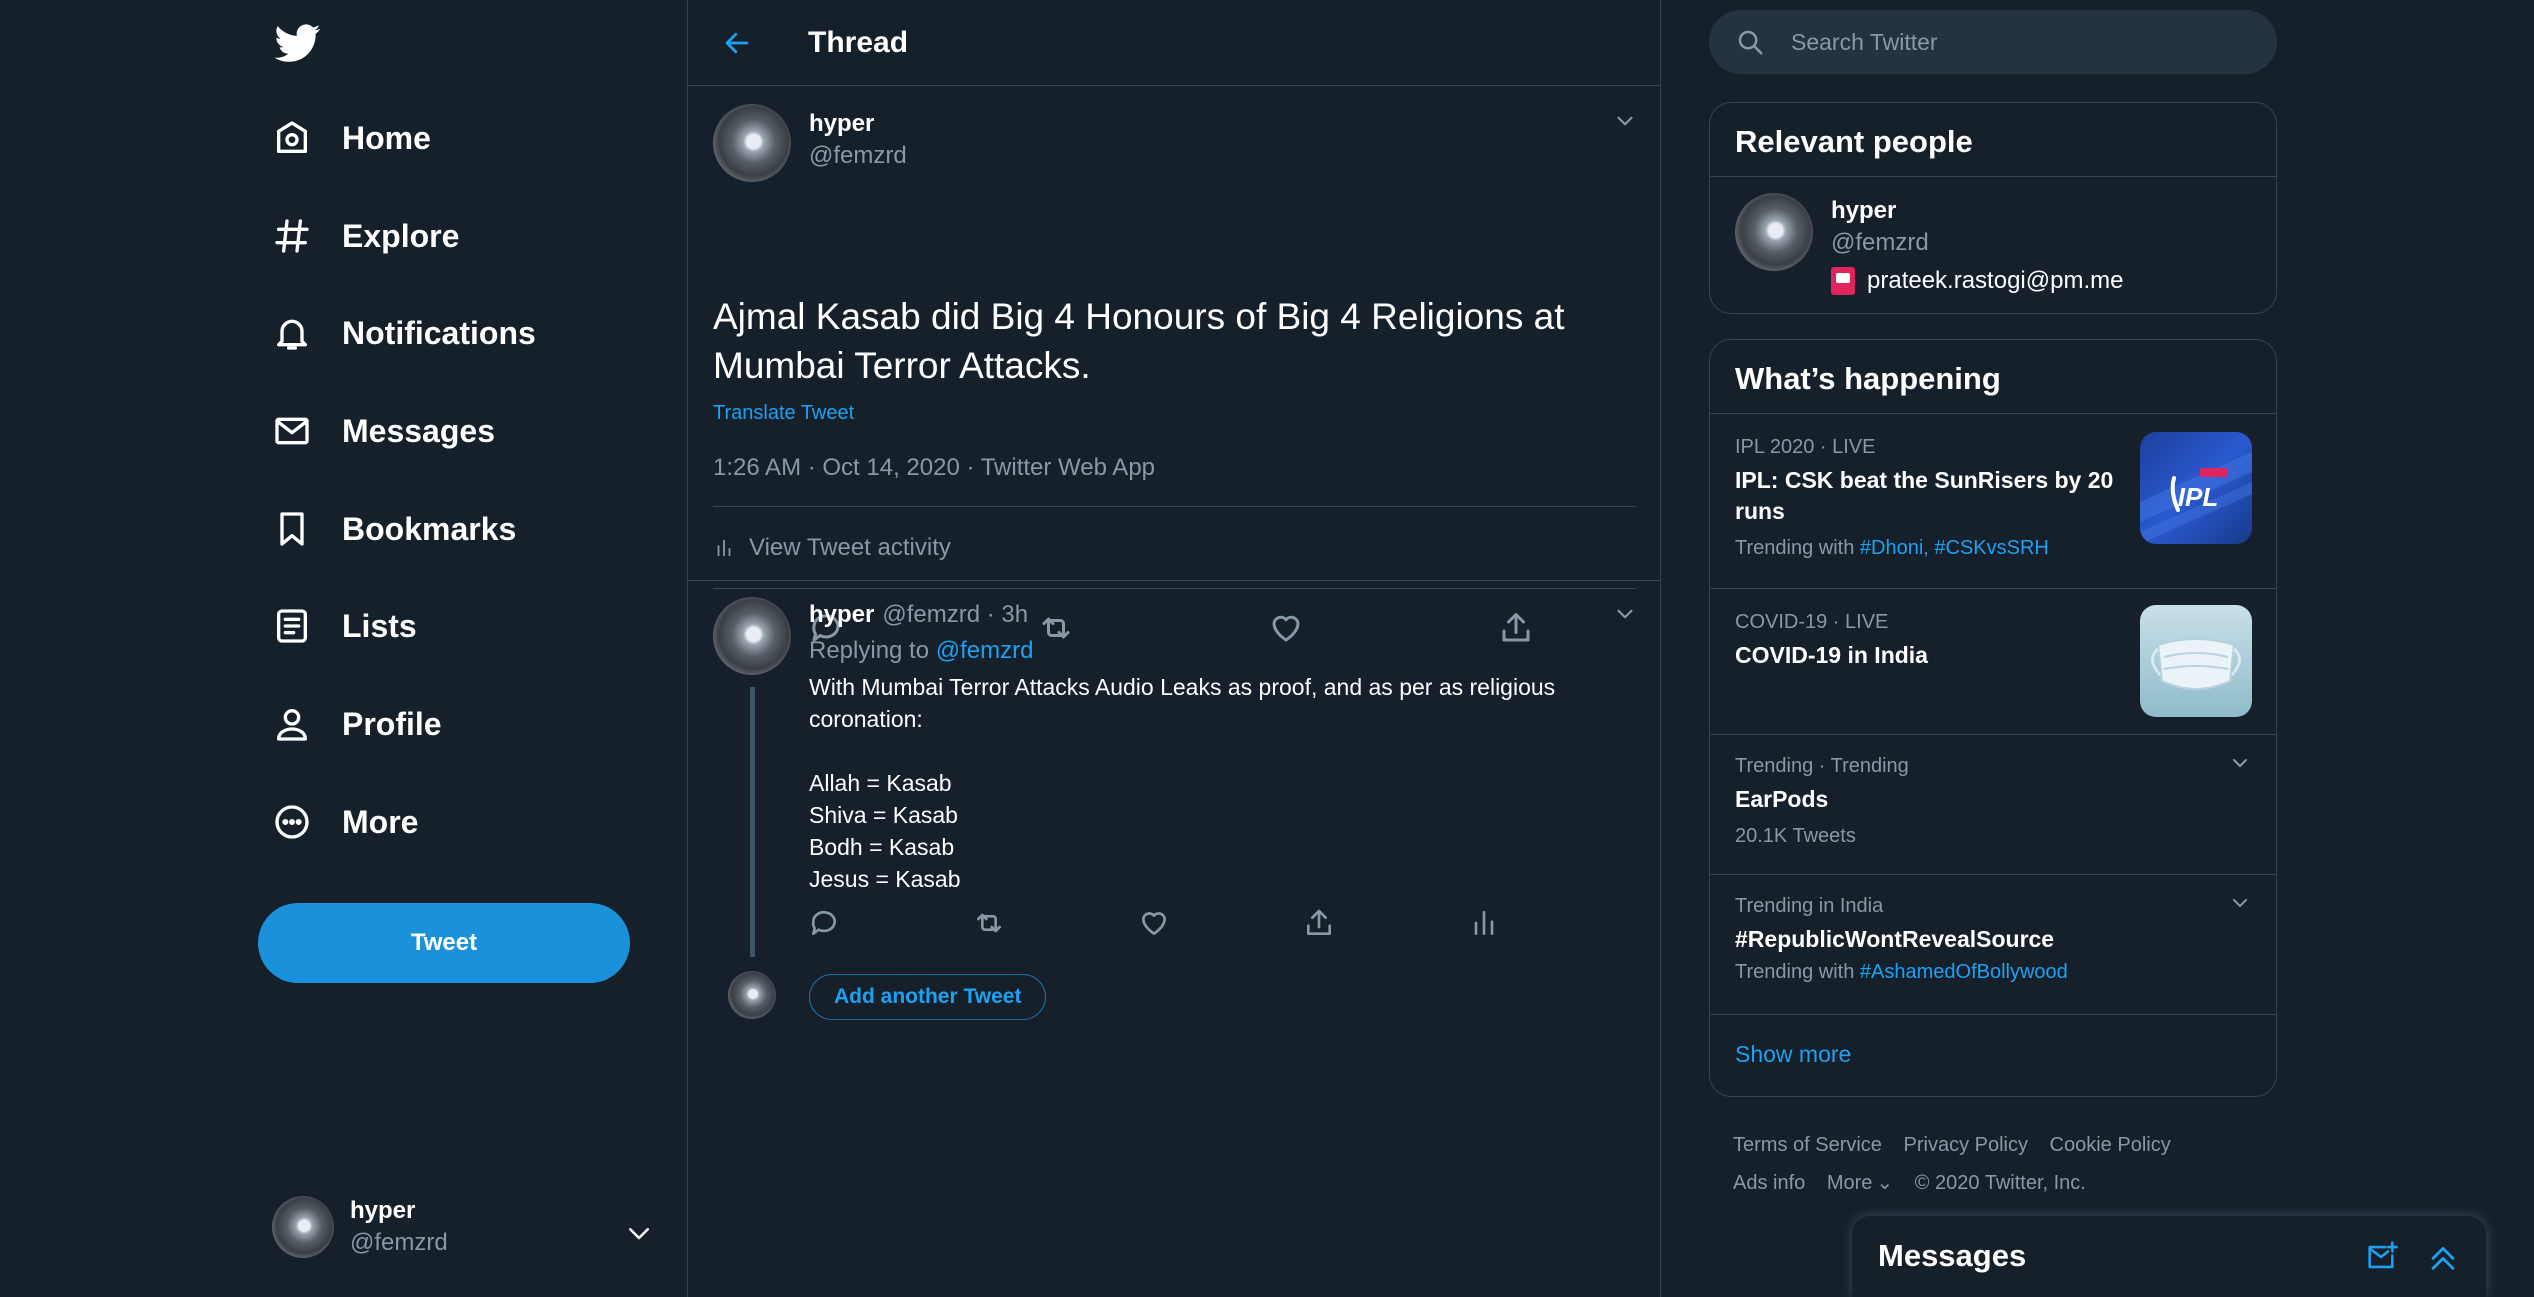 Image resolution: width=2534 pixels, height=1297 pixels. I want to click on reply-icon, so click(824, 923).